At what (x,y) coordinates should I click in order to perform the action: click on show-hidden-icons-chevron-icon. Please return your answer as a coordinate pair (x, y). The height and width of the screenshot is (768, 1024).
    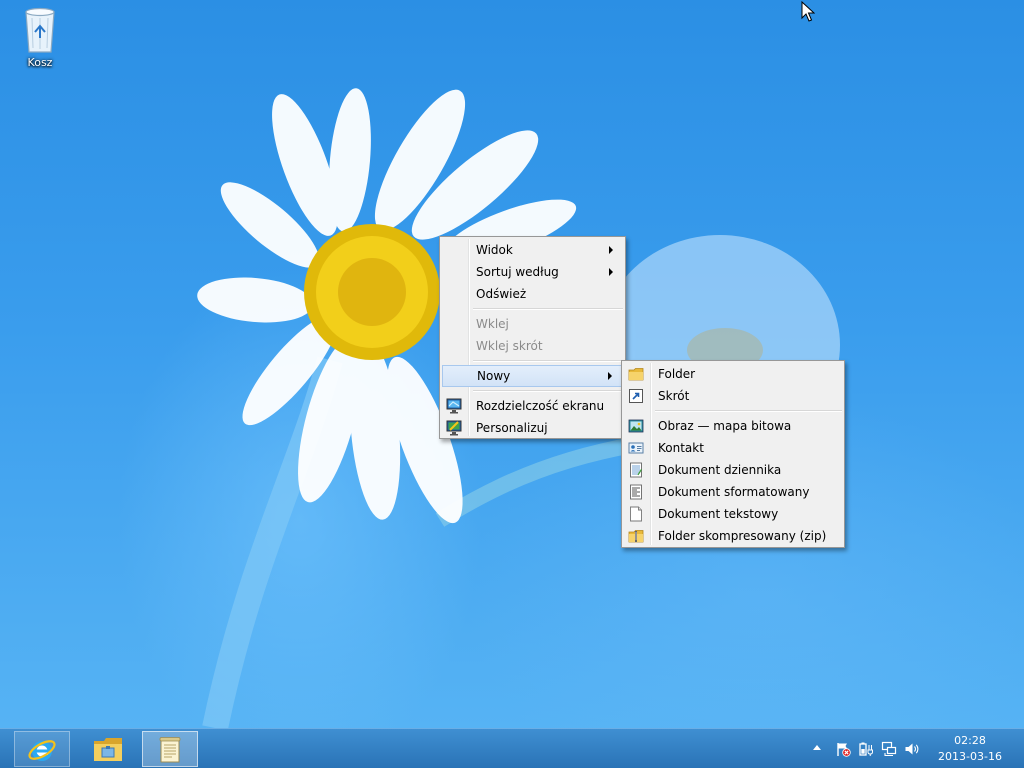
    Looking at the image, I should click on (817, 747).